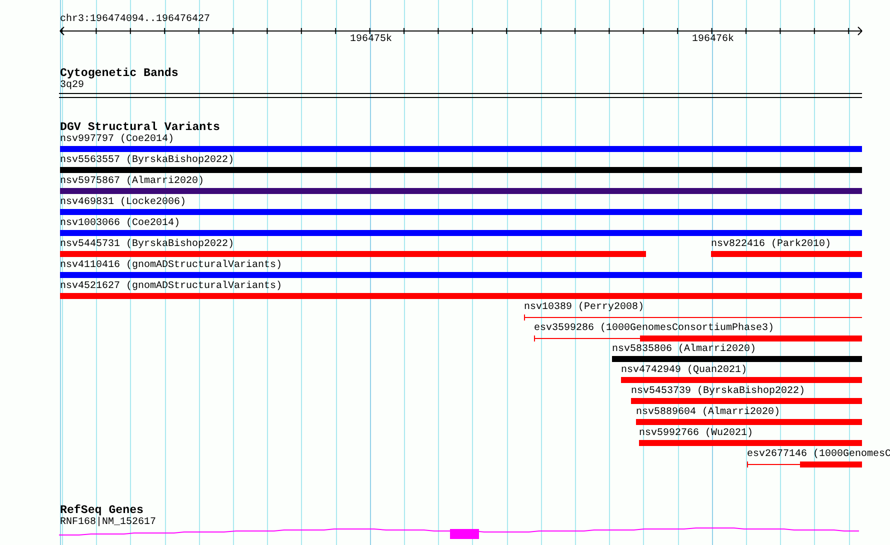 The width and height of the screenshot is (890, 545). I want to click on variant-label: esv3599286 (1000GenomesConsortiumPhase3), so click(654, 329).